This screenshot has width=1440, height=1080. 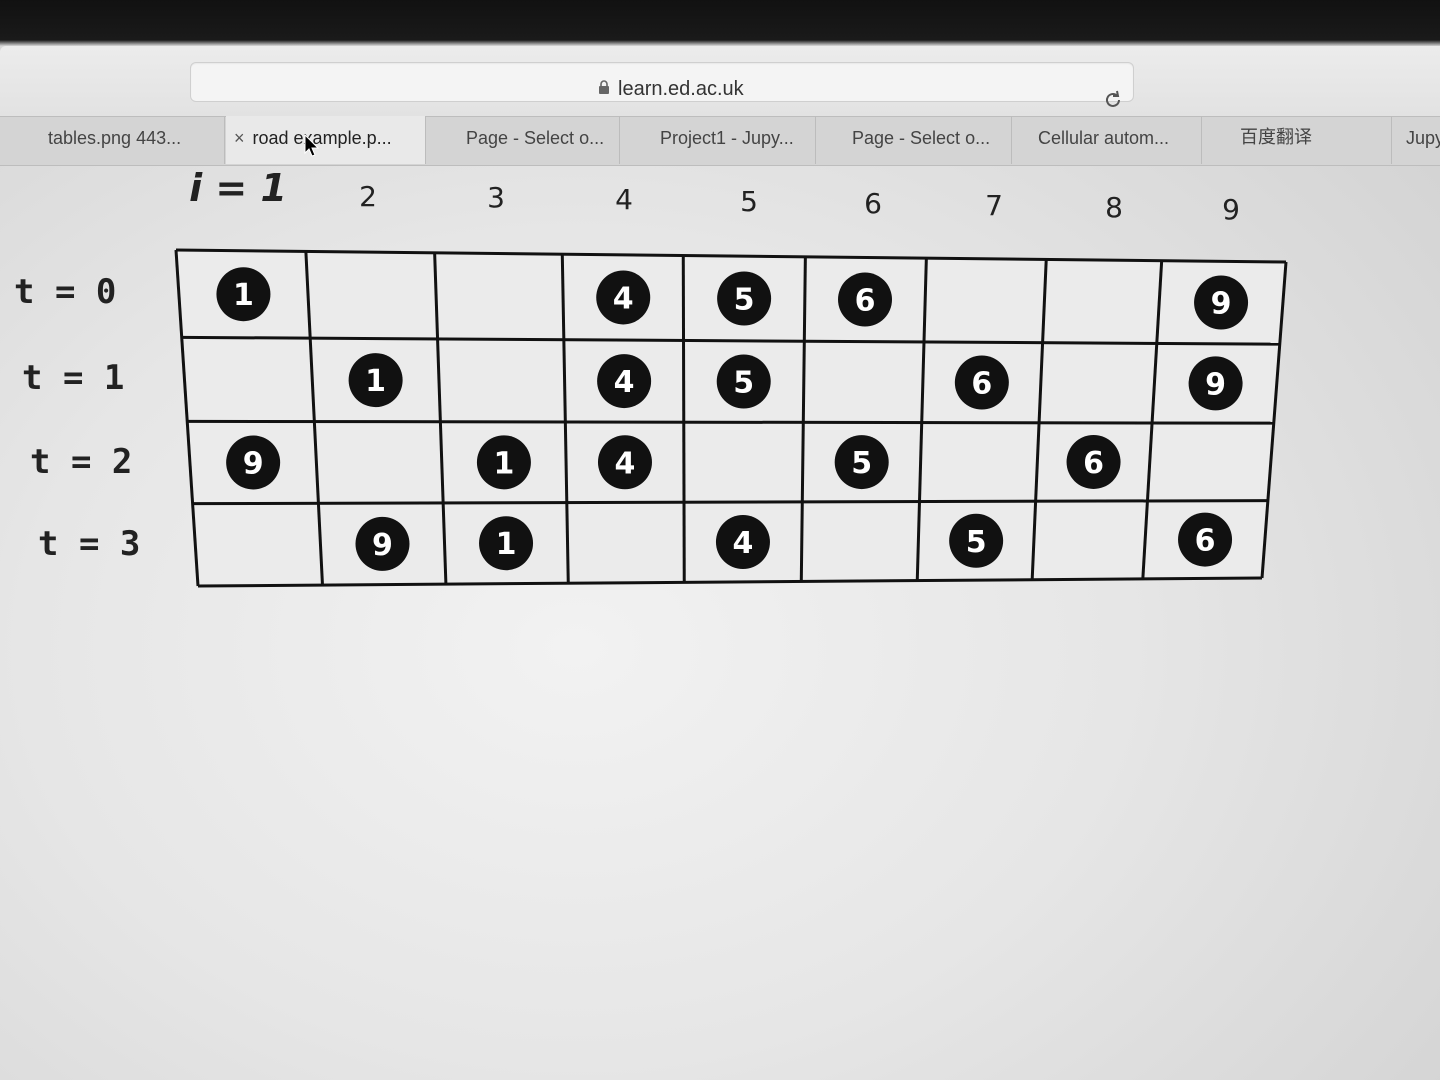 What do you see at coordinates (683, 419) in the screenshot?
I see `grid-line-vertical` at bounding box center [683, 419].